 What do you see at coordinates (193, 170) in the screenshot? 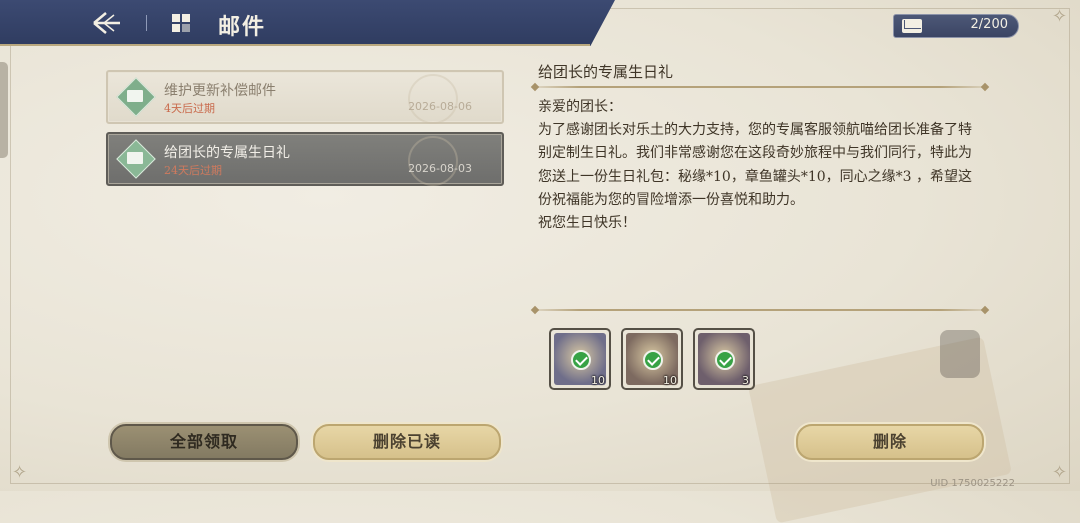
I see `mail-expire: 24天后过期` at bounding box center [193, 170].